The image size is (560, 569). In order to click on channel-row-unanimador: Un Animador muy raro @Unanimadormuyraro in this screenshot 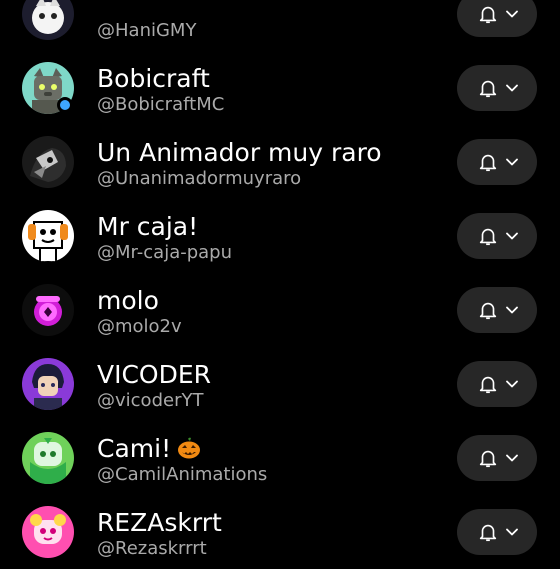, I will do `click(280, 162)`.